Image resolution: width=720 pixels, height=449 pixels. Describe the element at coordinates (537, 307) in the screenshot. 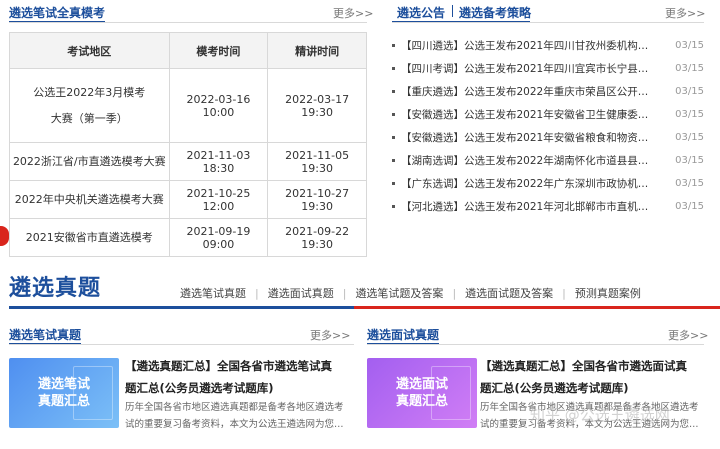

I see `banner-bar-red` at that location.